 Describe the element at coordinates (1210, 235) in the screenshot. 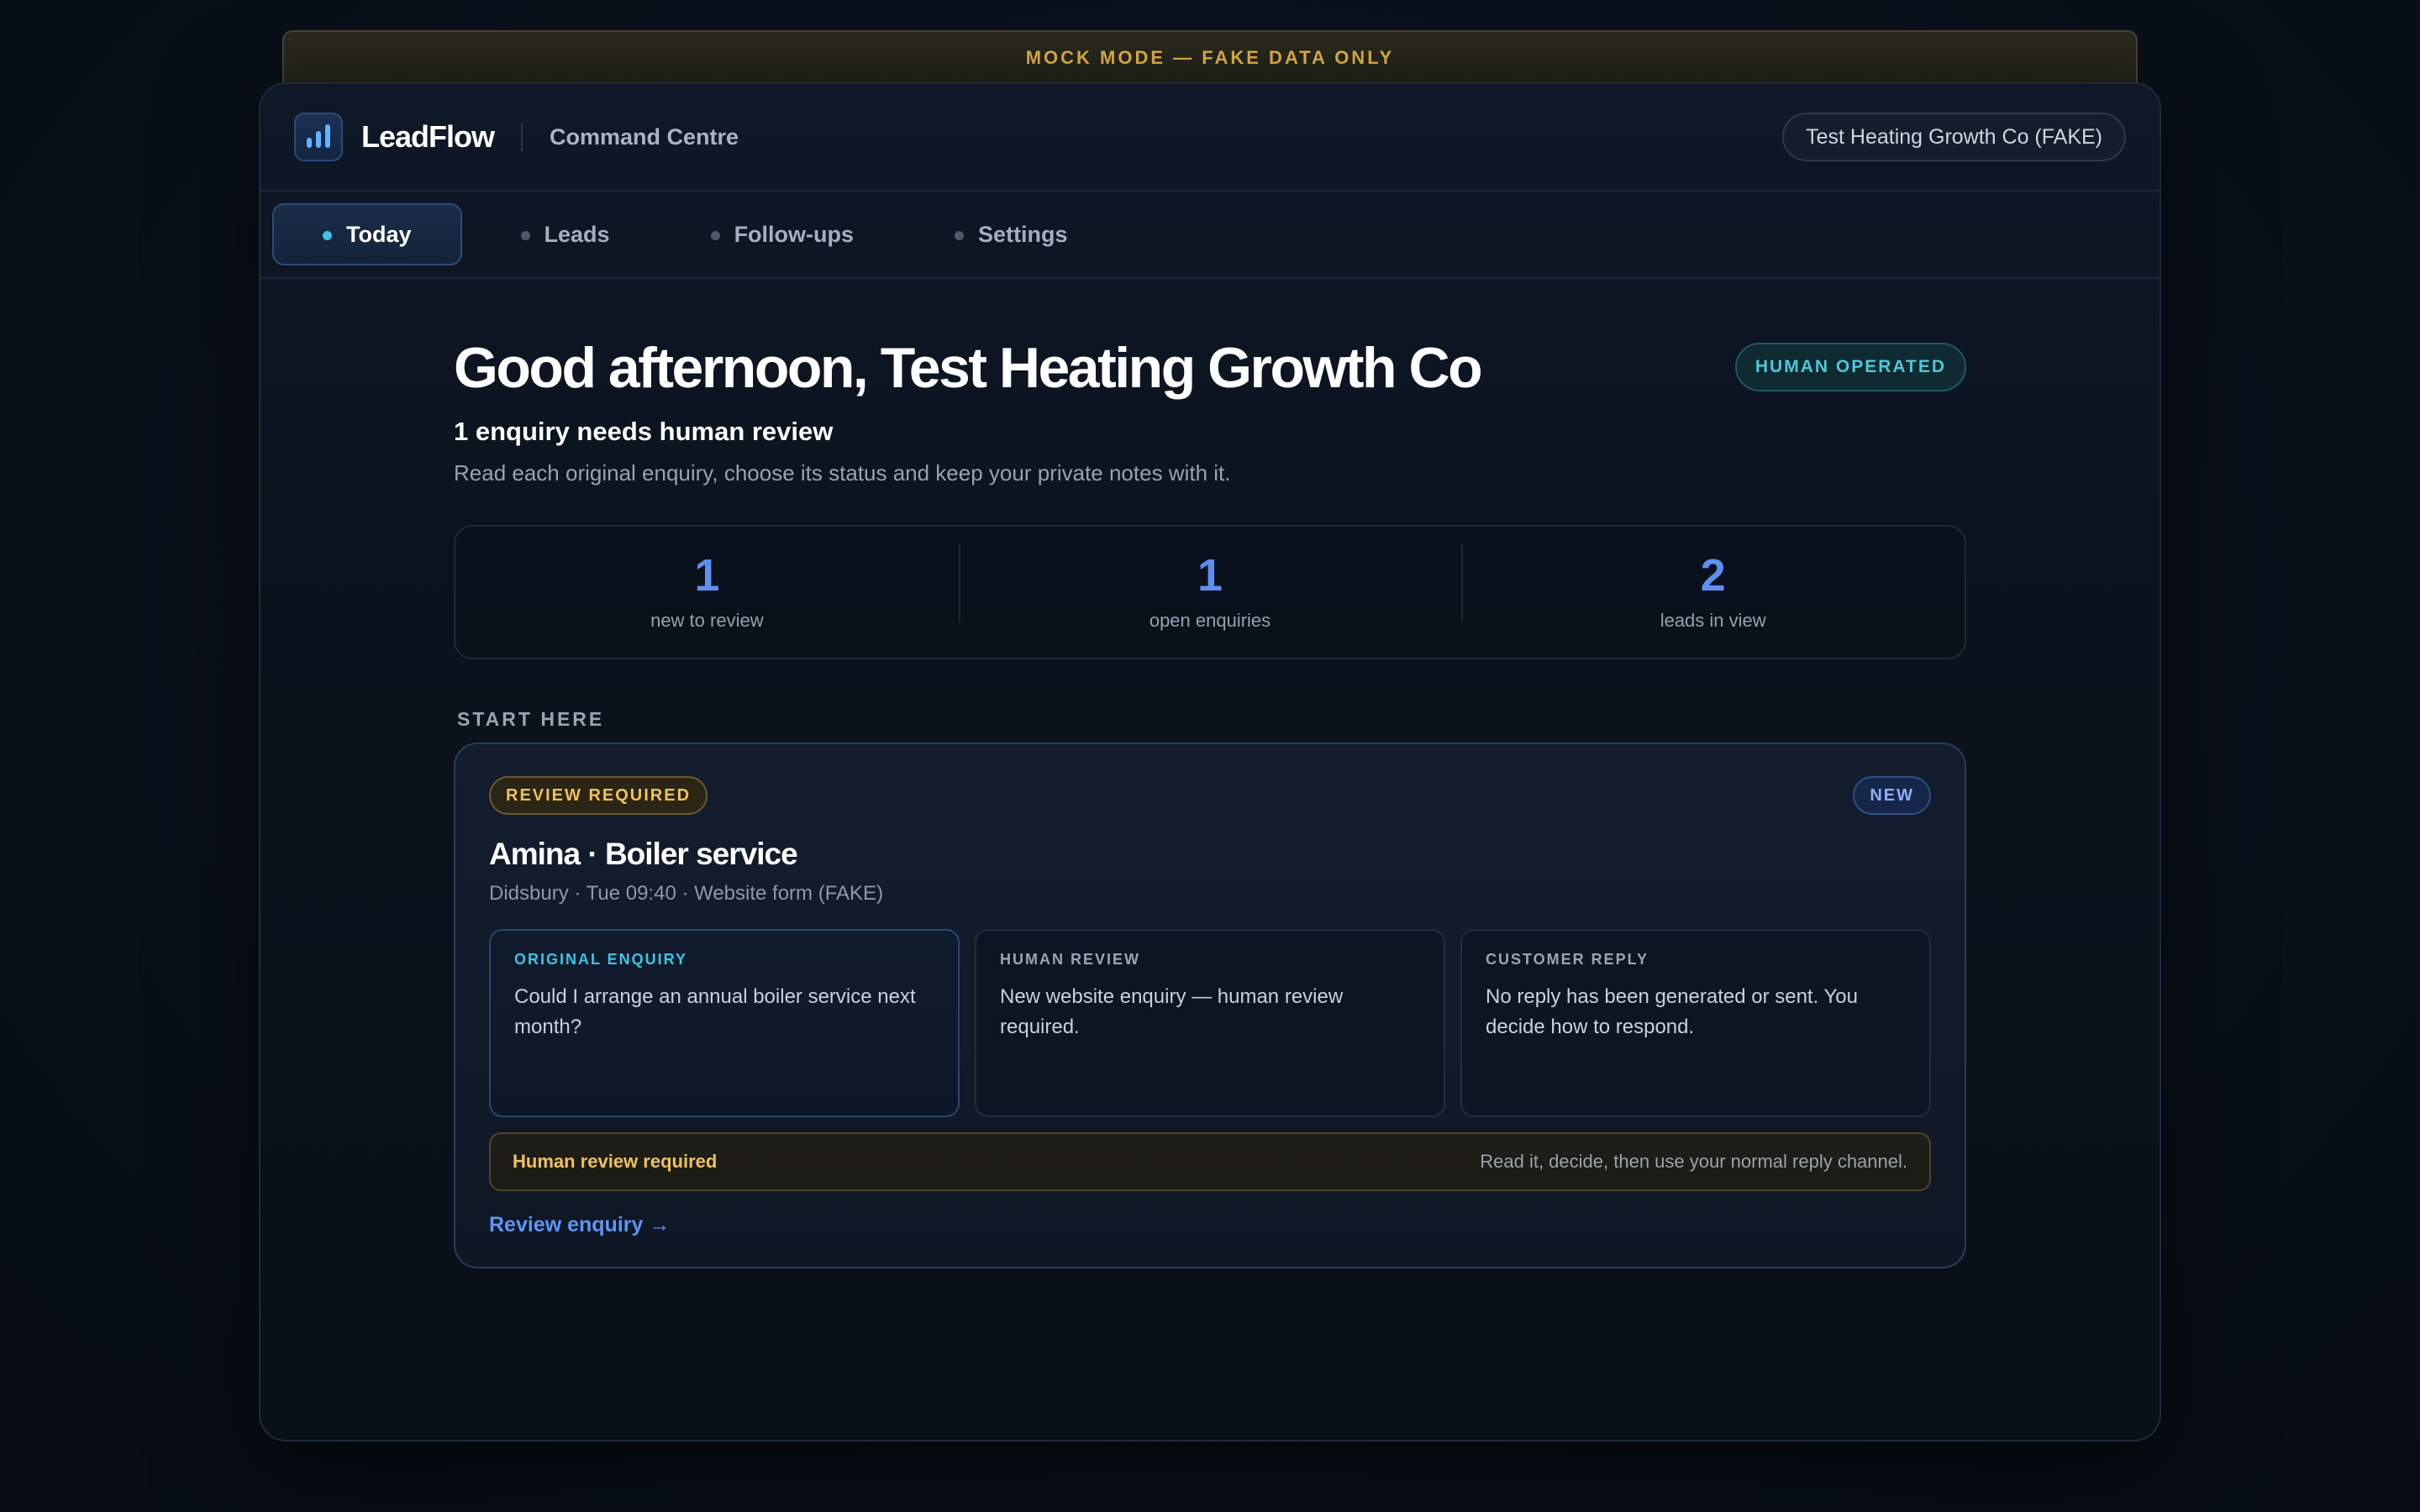

I see `main-nav: Today Leads Follow-ups Settings` at that location.